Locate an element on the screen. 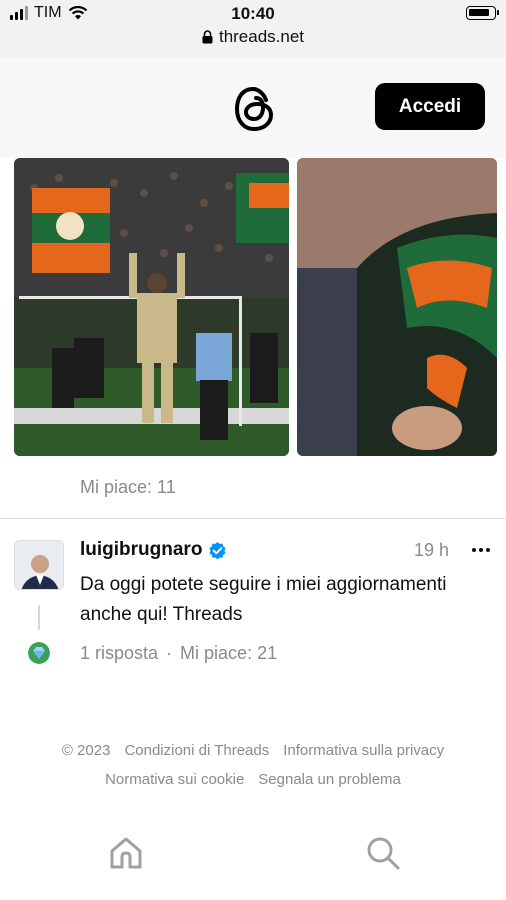 This screenshot has height=900, width=506. battery-level is located at coordinates (479, 12).